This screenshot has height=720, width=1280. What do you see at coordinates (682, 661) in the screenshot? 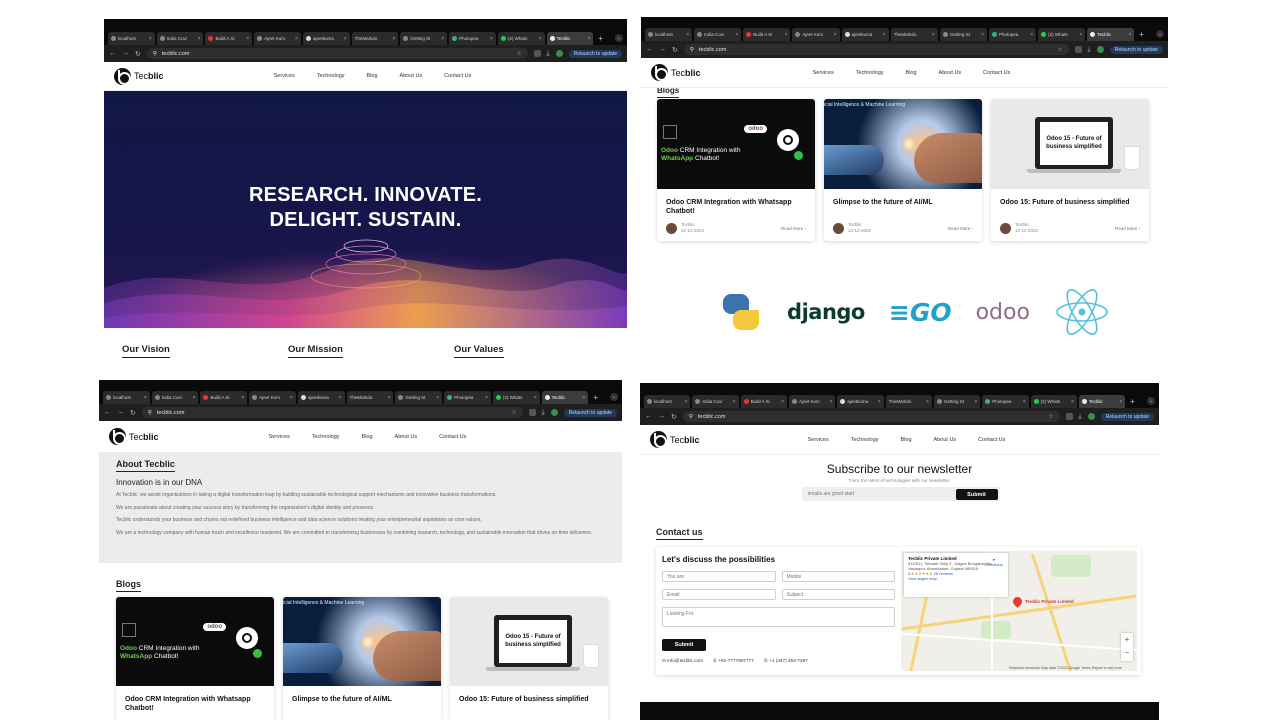
I see `contact-email: ✉ info@tecblic.com` at bounding box center [682, 661].